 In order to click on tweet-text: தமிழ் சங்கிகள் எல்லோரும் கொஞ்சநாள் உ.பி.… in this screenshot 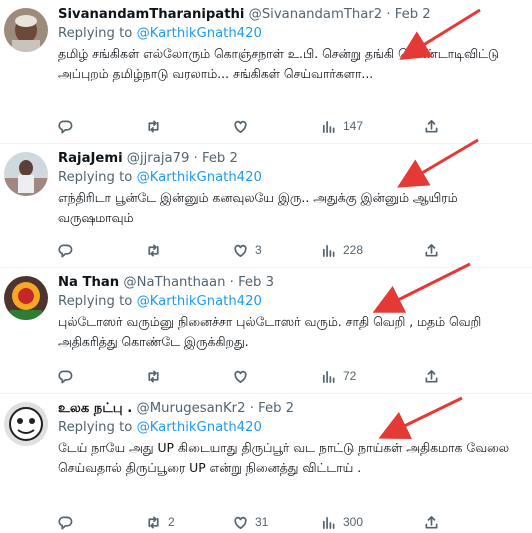, I will do `click(278, 63)`.